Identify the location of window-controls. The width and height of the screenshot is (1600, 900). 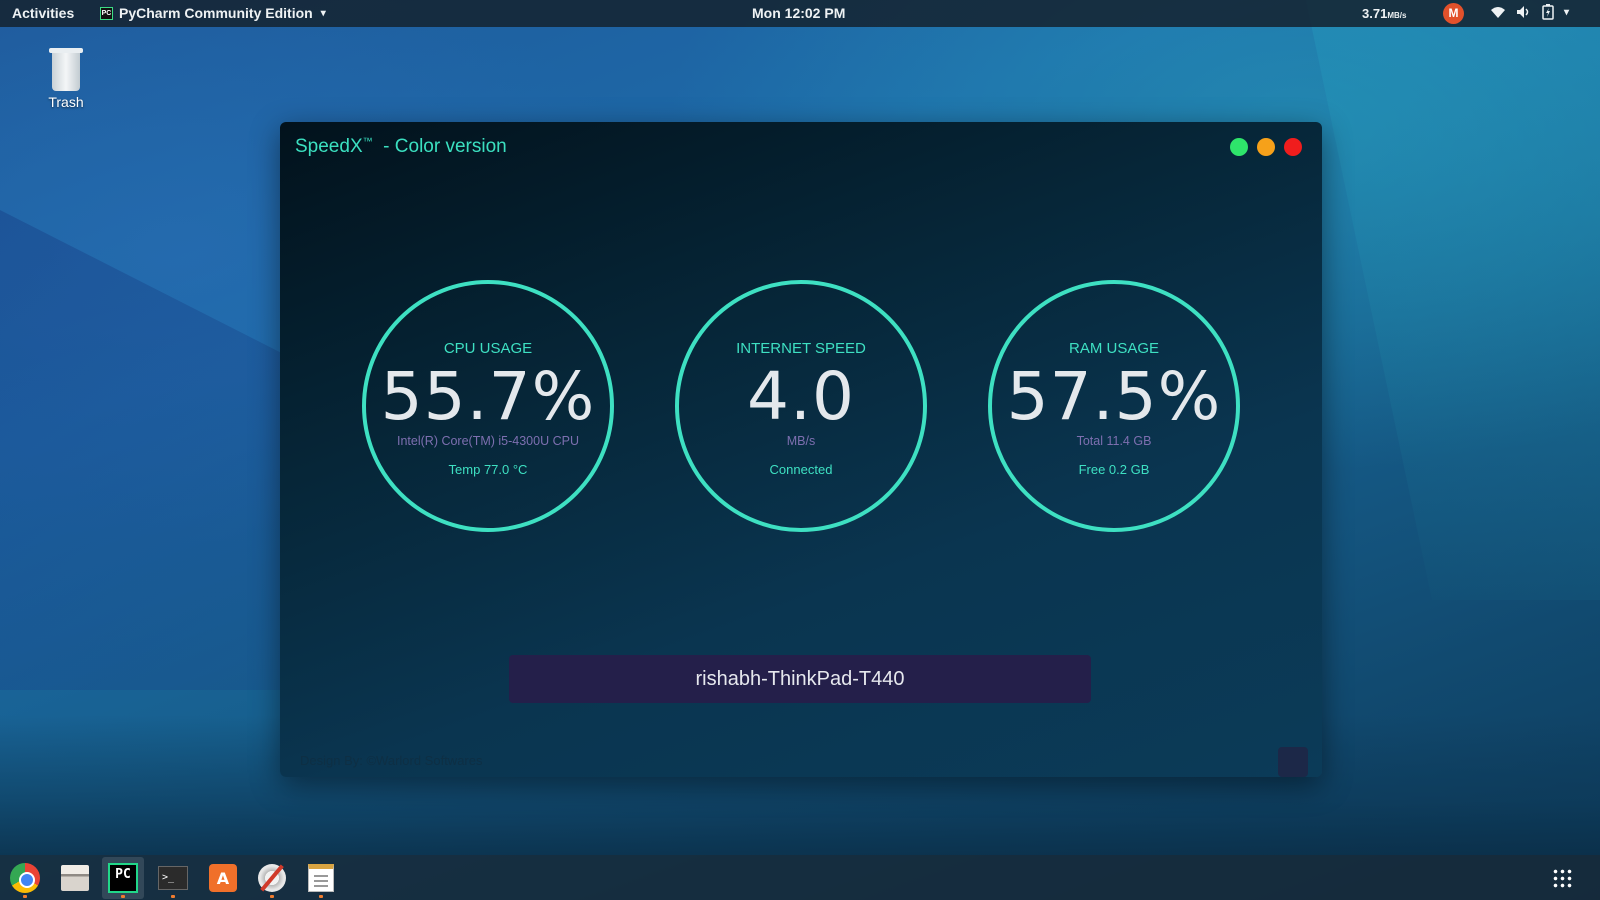
(1266, 147).